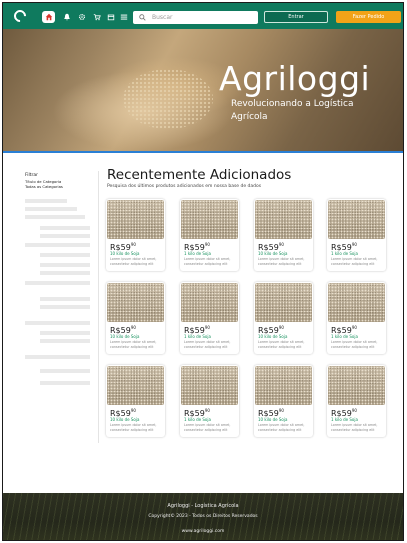  I want to click on hero-divider, so click(203, 152).